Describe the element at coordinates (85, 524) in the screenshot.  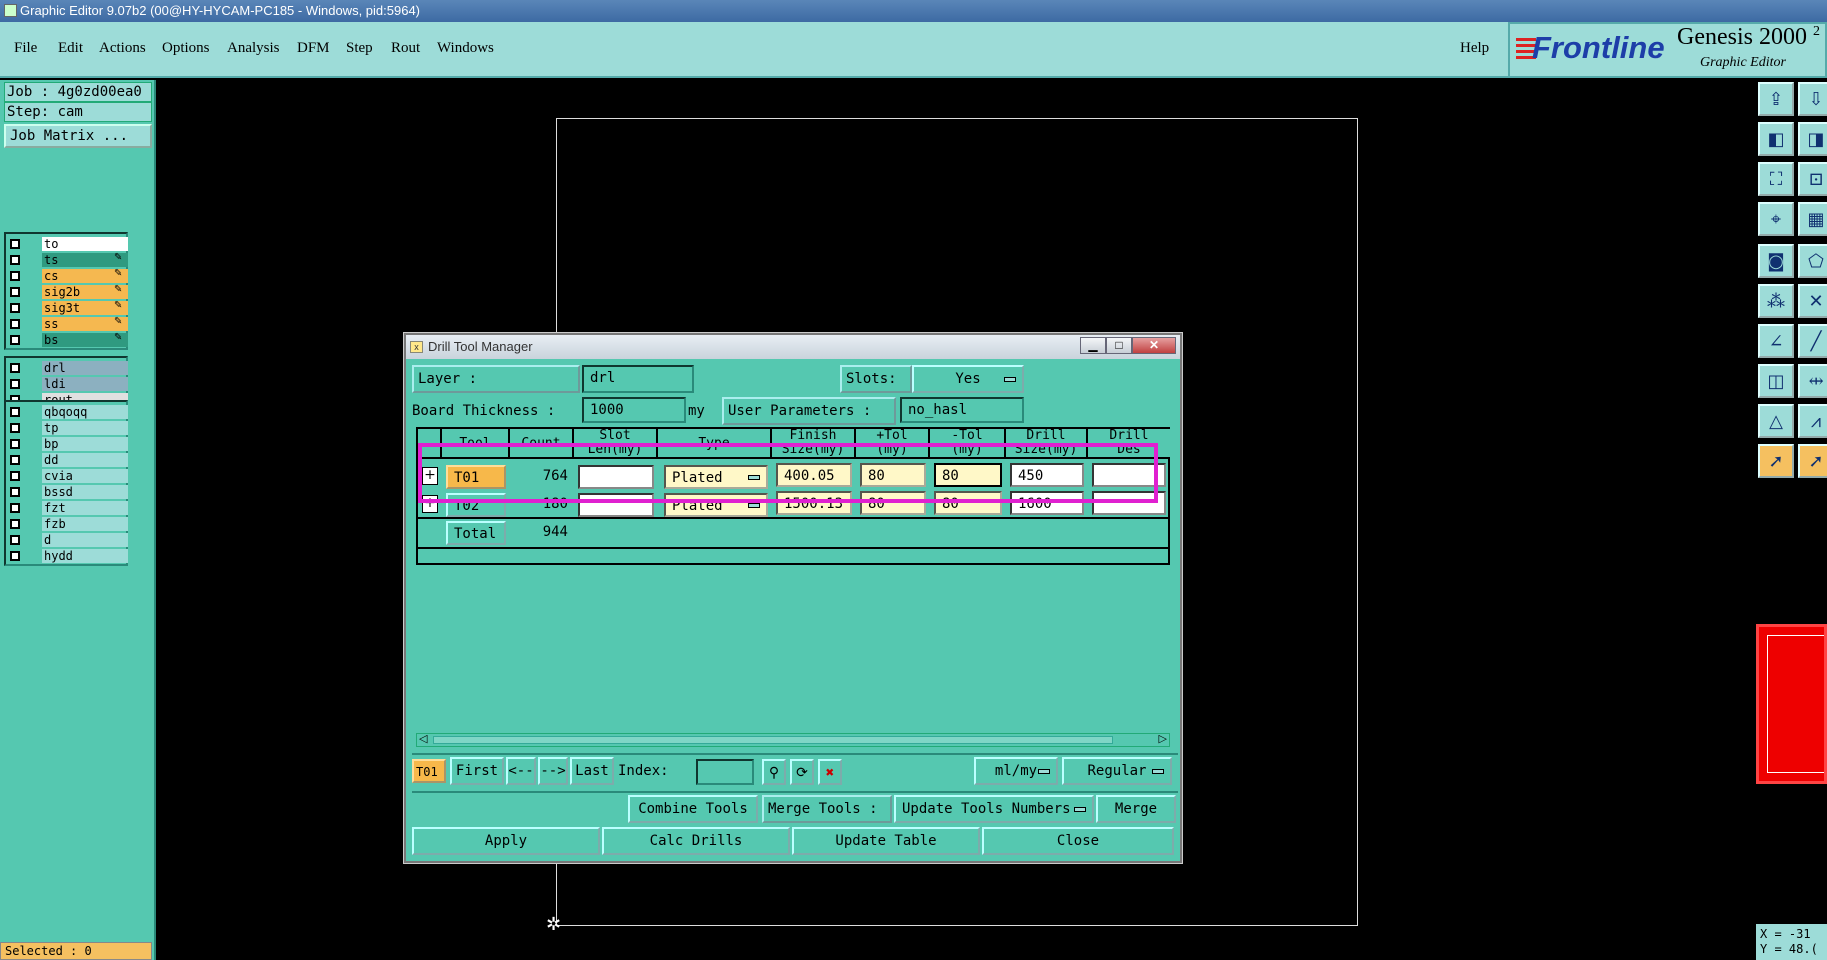
I see `layer-name: fzb` at that location.